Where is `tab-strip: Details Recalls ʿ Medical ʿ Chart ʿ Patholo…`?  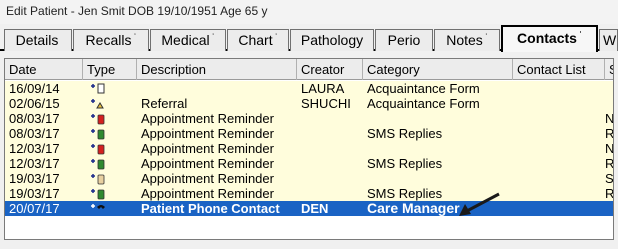 tab-strip: Details Recalls ʿ Medical ʿ Chart ʿ Patholo… is located at coordinates (309, 38).